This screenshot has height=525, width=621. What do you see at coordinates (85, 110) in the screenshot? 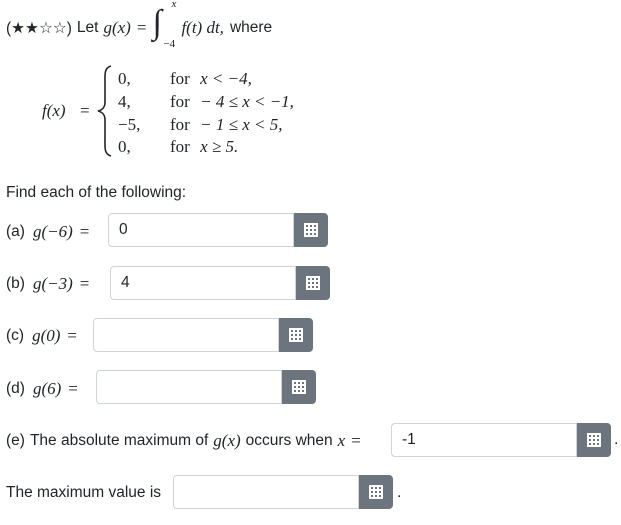
I see `piecewise-equals: =` at bounding box center [85, 110].